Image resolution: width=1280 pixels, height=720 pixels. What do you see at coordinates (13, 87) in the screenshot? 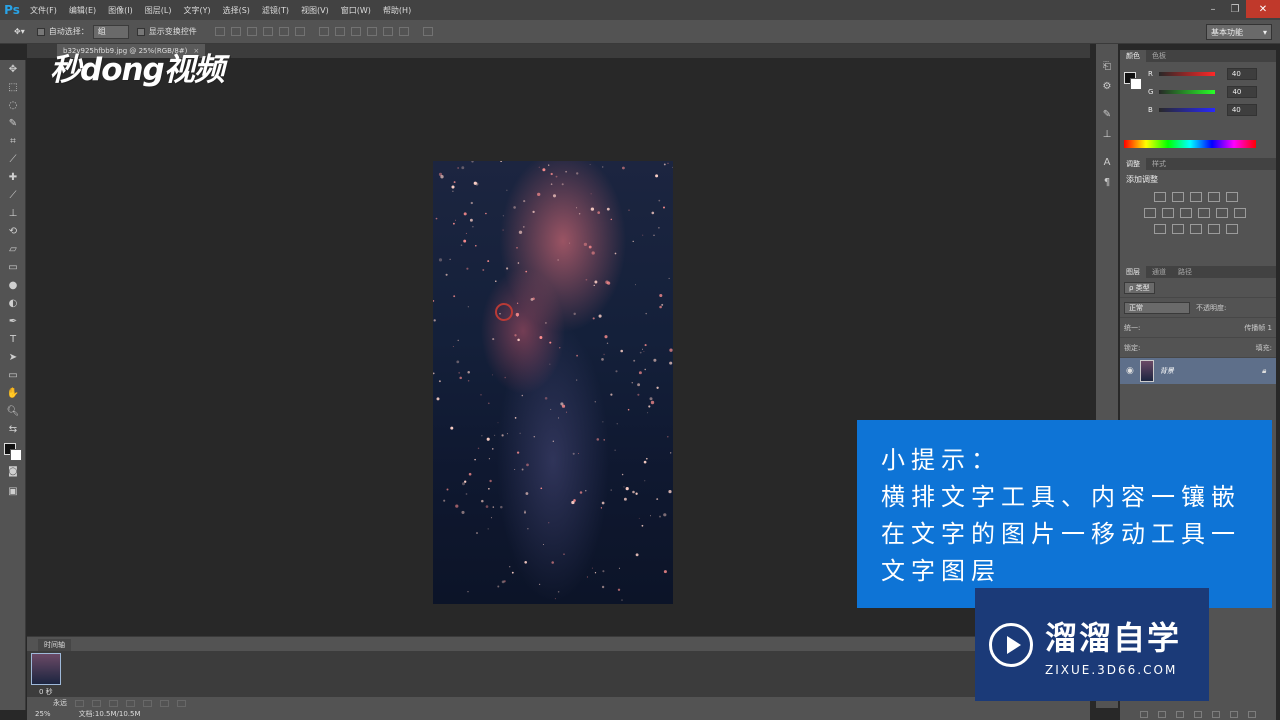
I see `marquee-tool-icon: ⬚` at bounding box center [13, 87].